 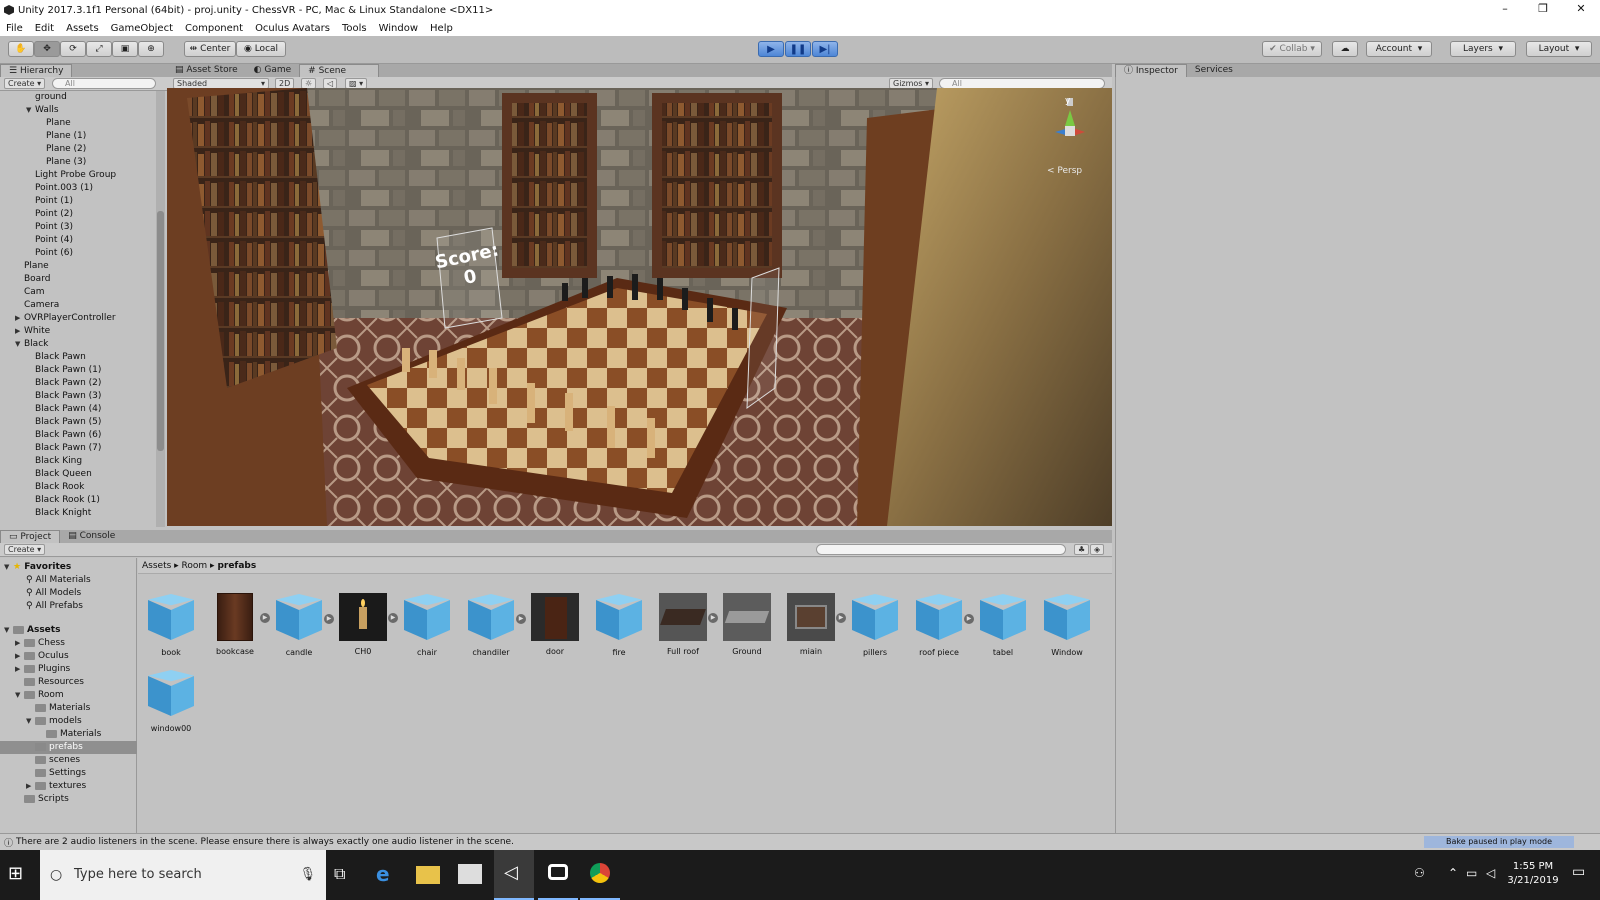 I want to click on asset-item: chair, so click(x=427, y=624).